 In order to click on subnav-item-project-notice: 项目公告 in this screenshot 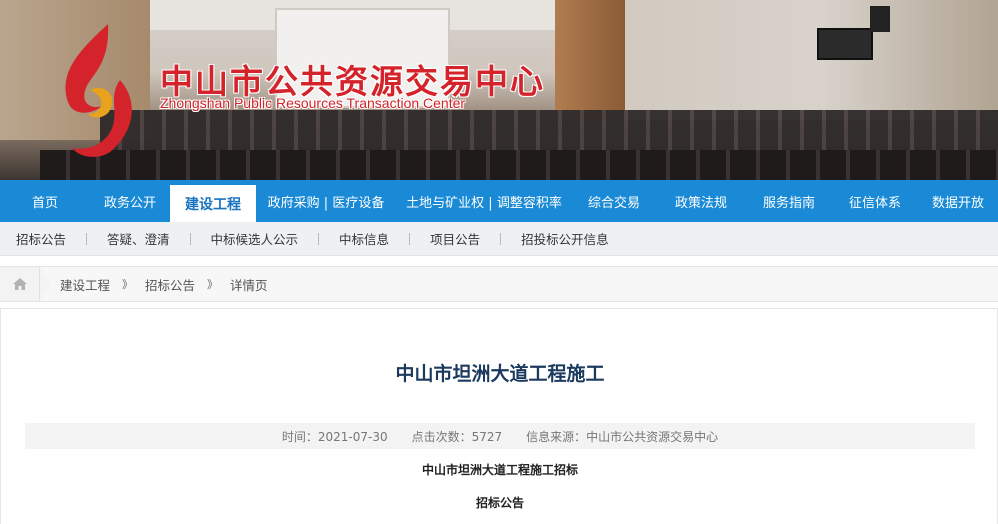, I will do `click(455, 238)`.